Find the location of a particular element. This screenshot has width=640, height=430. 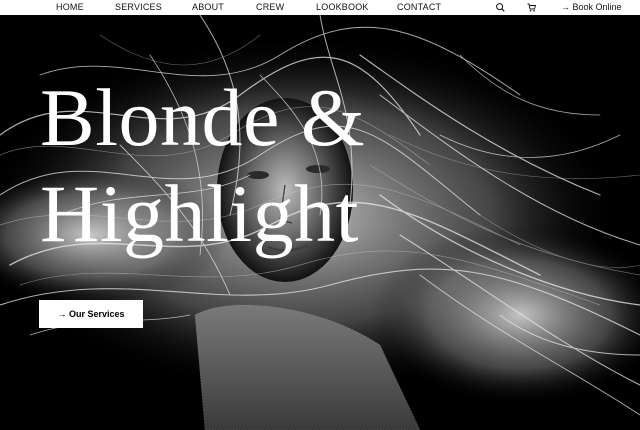

our-services-button: → Our Services is located at coordinates (91, 314).